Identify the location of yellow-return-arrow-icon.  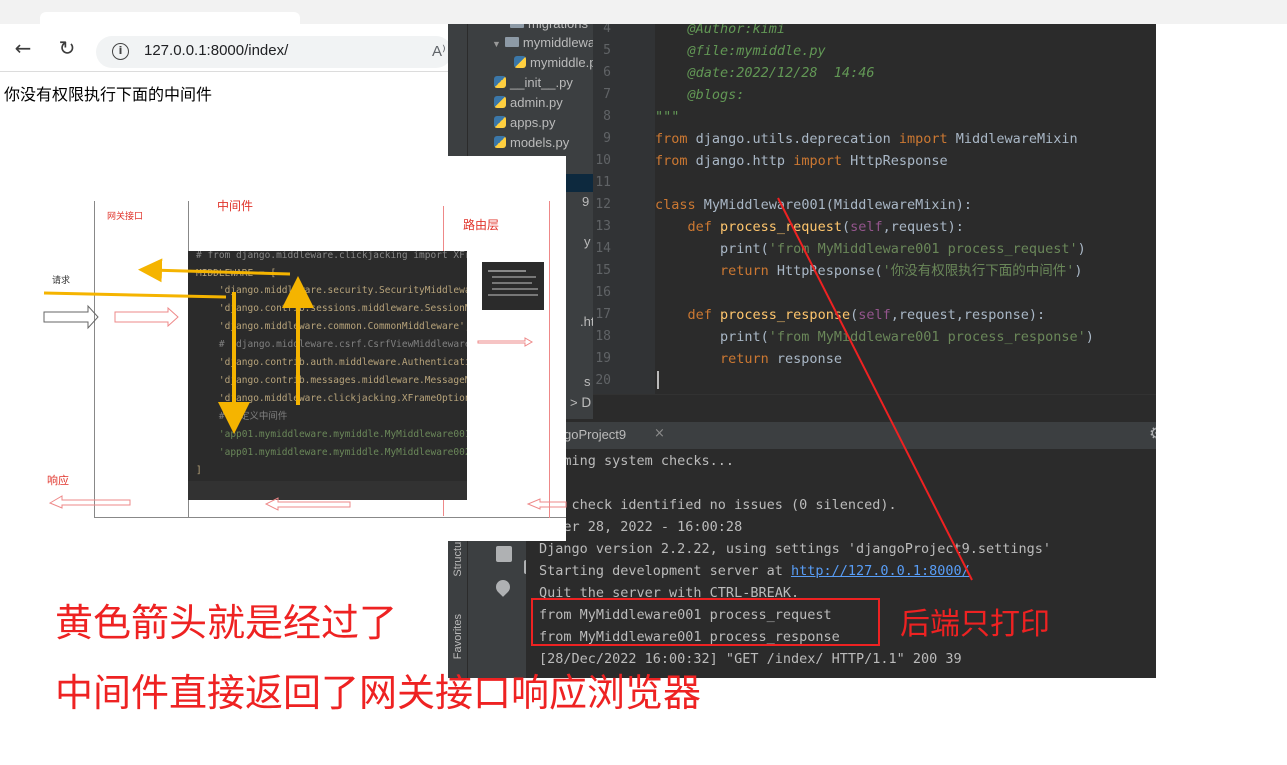
(214, 270).